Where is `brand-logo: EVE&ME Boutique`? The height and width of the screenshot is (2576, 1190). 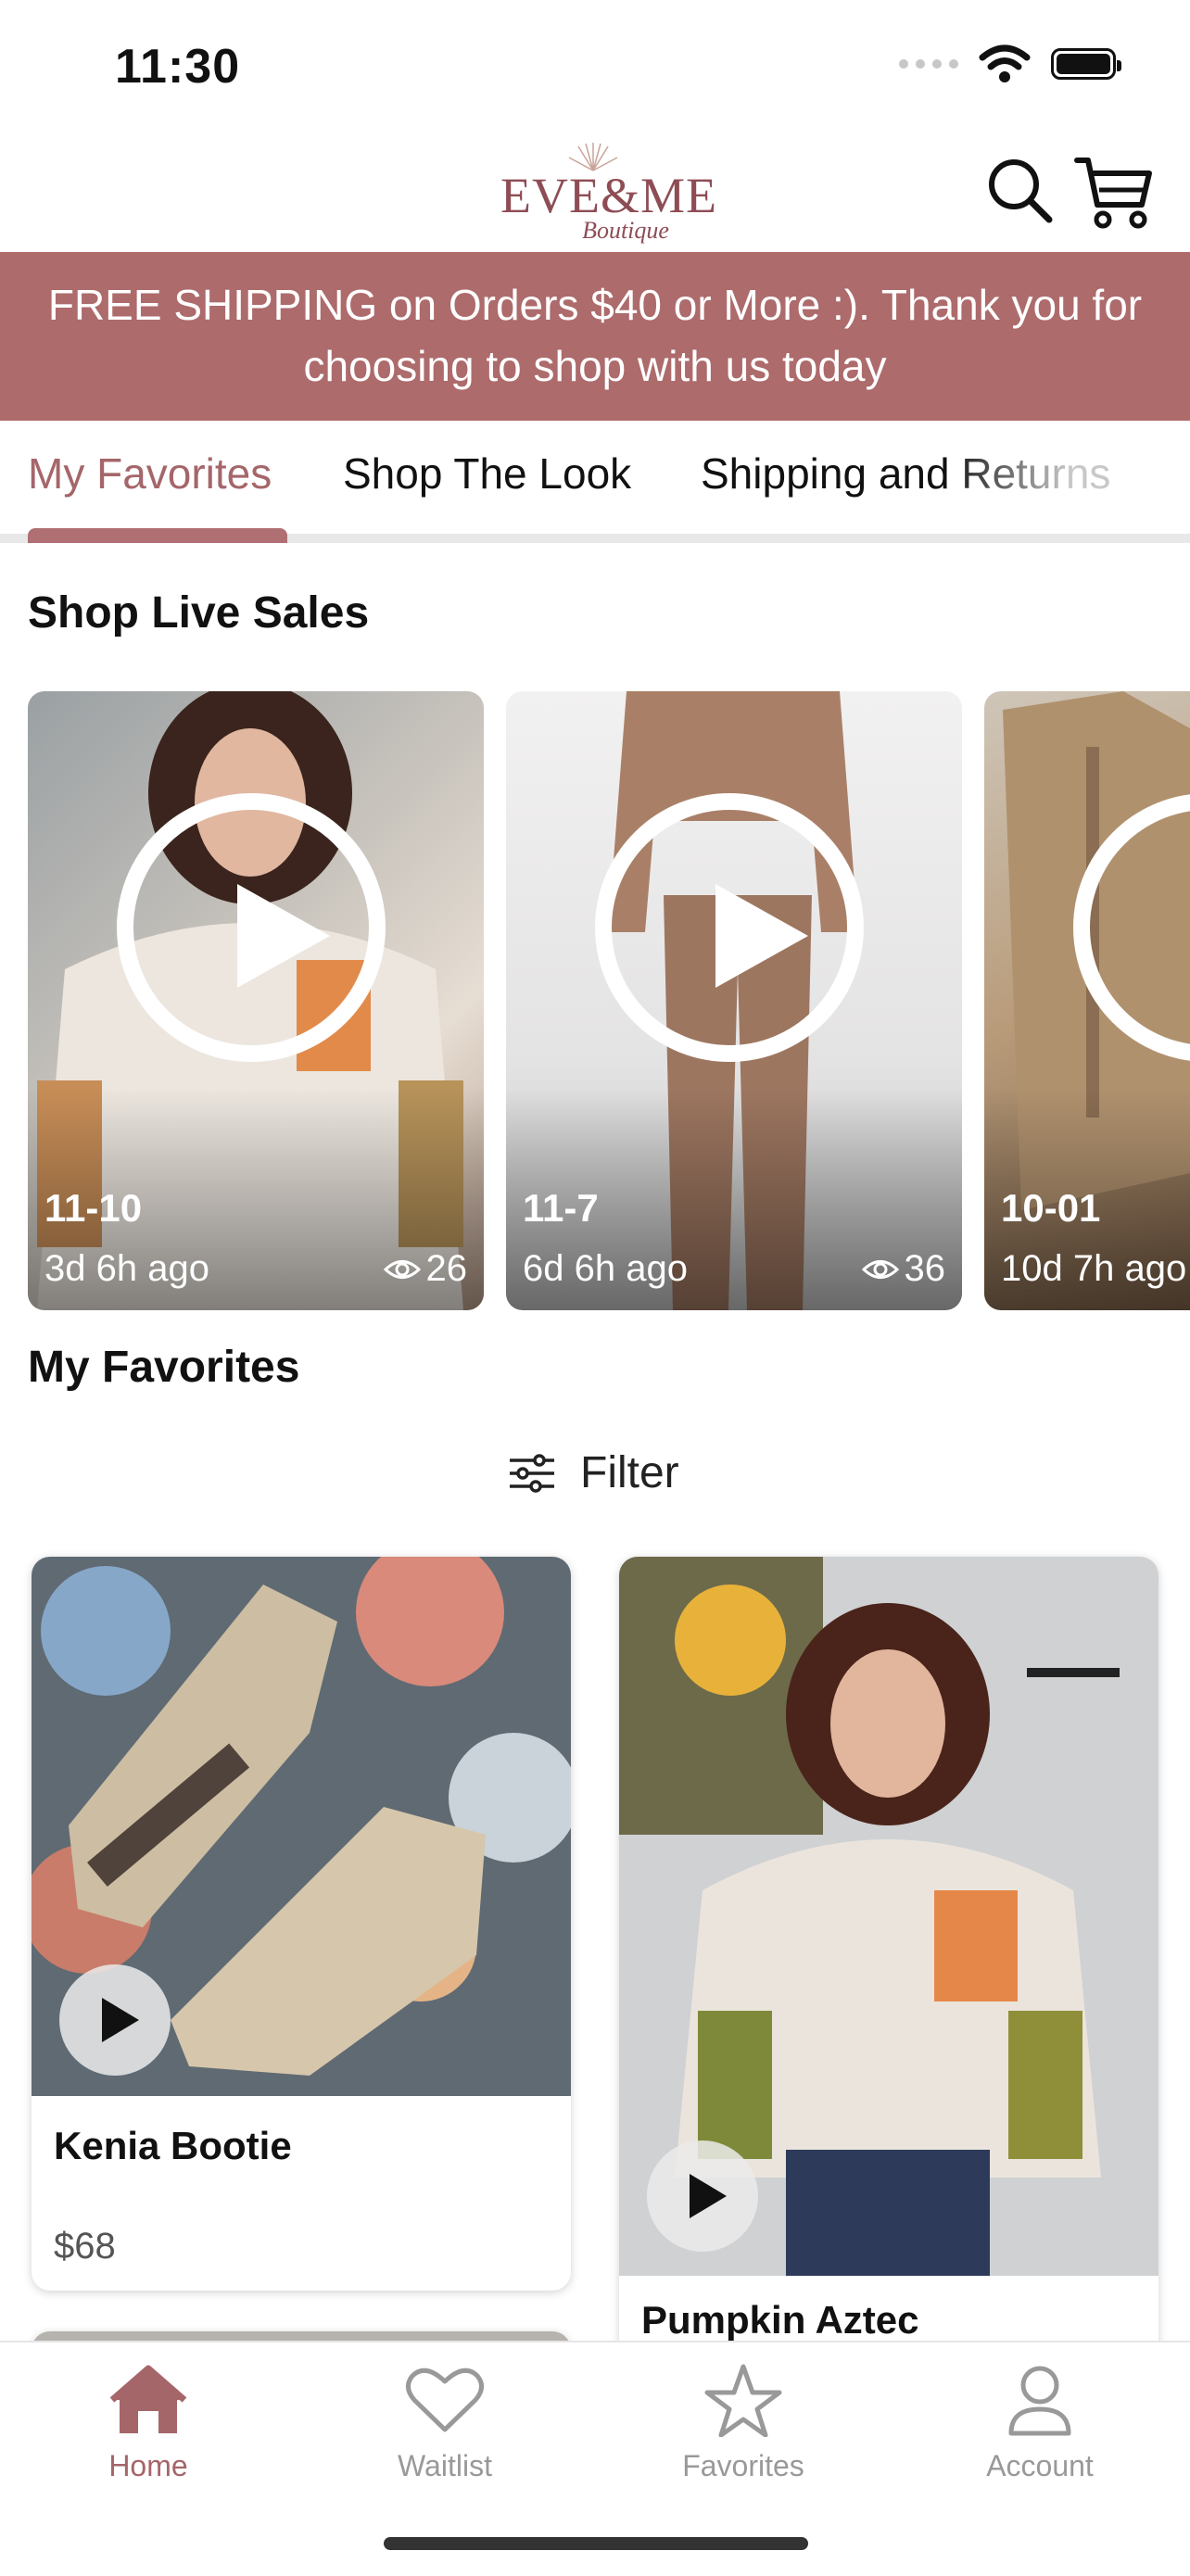
brand-logo: EVE&ME Boutique is located at coordinates (608, 194).